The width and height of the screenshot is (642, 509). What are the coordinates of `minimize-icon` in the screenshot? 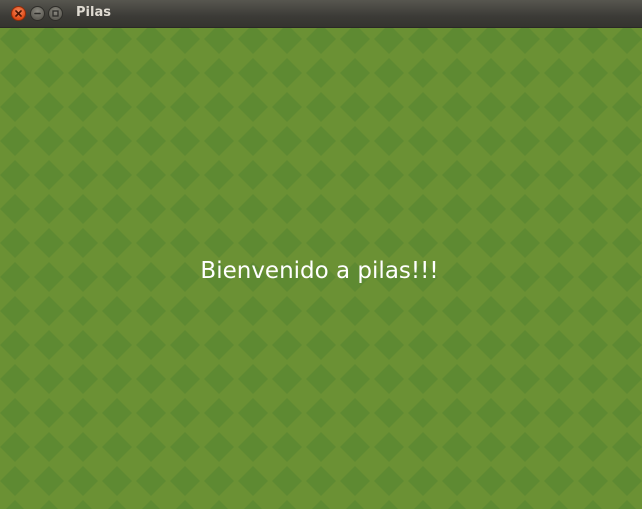 It's located at (37, 13).